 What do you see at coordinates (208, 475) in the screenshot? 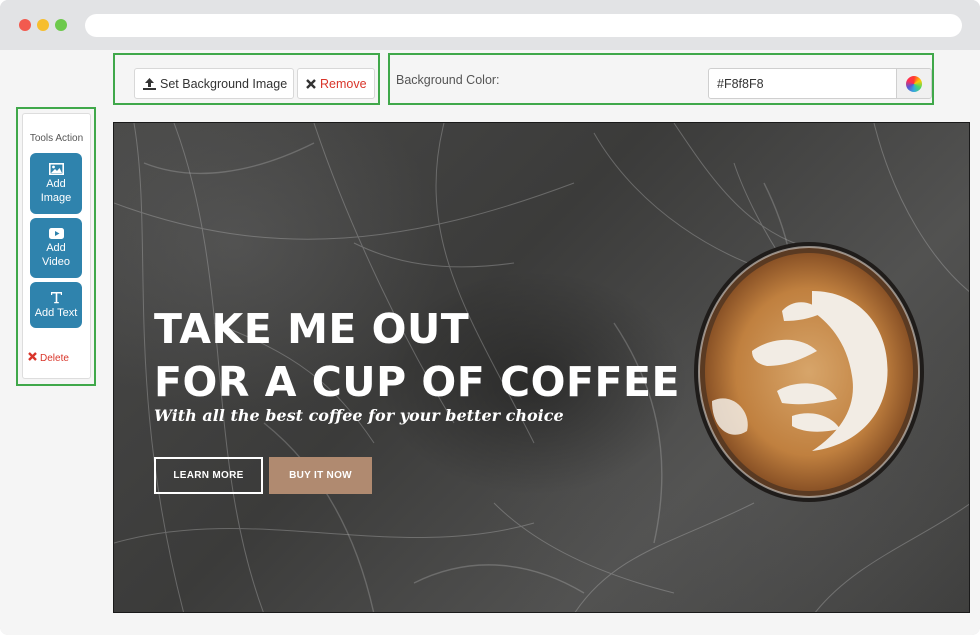
I see `learn-more-button: LEARN MORE` at bounding box center [208, 475].